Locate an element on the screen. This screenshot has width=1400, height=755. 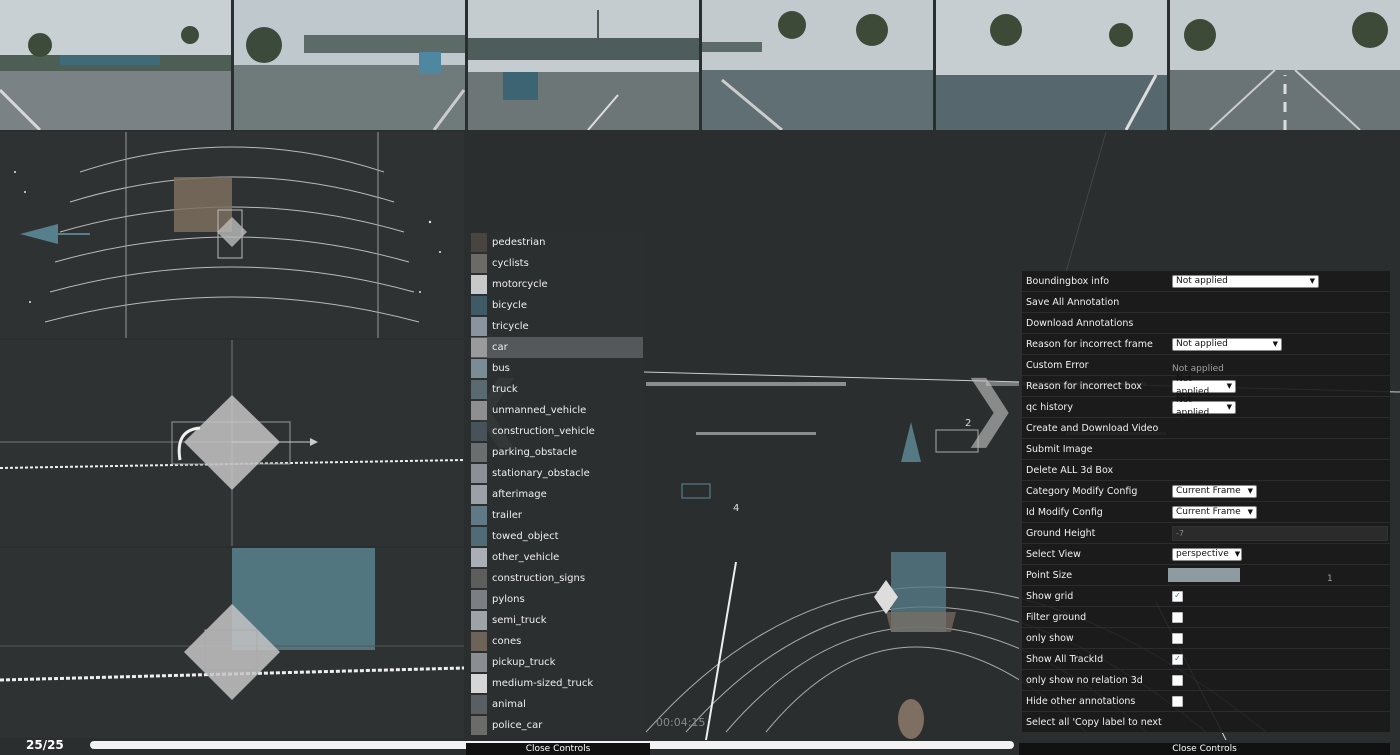
category-label: unmanned_vehicle is located at coordinates (539, 410).